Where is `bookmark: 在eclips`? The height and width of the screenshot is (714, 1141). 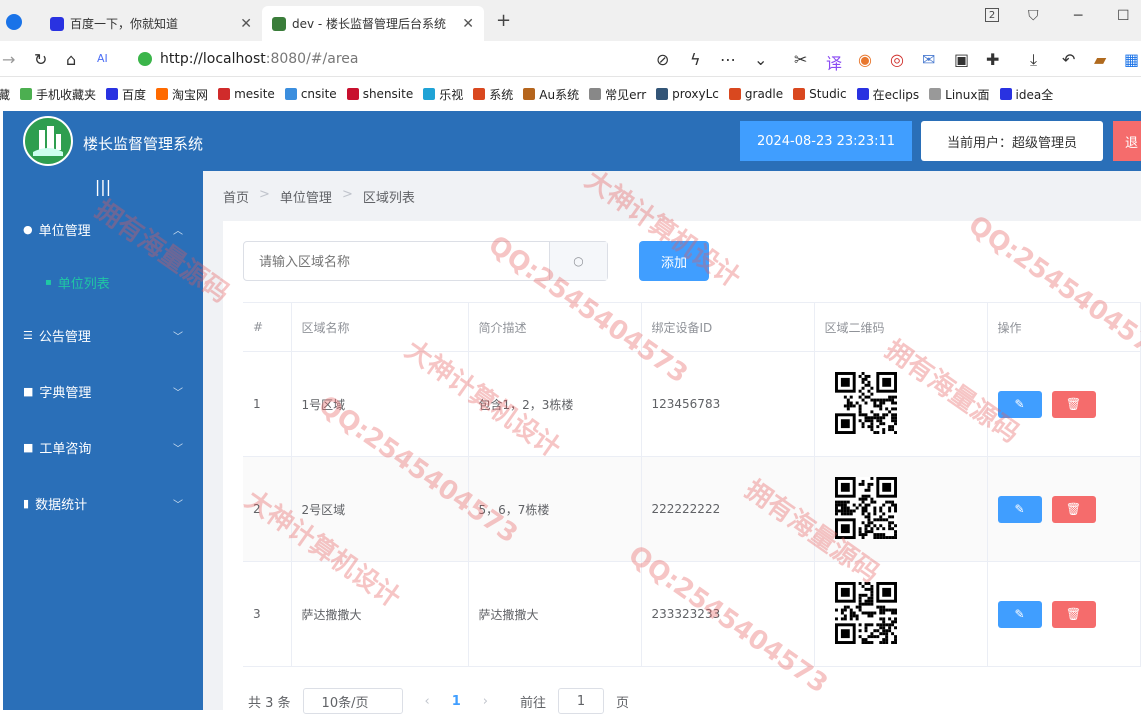 bookmark: 在eclips is located at coordinates (887, 94).